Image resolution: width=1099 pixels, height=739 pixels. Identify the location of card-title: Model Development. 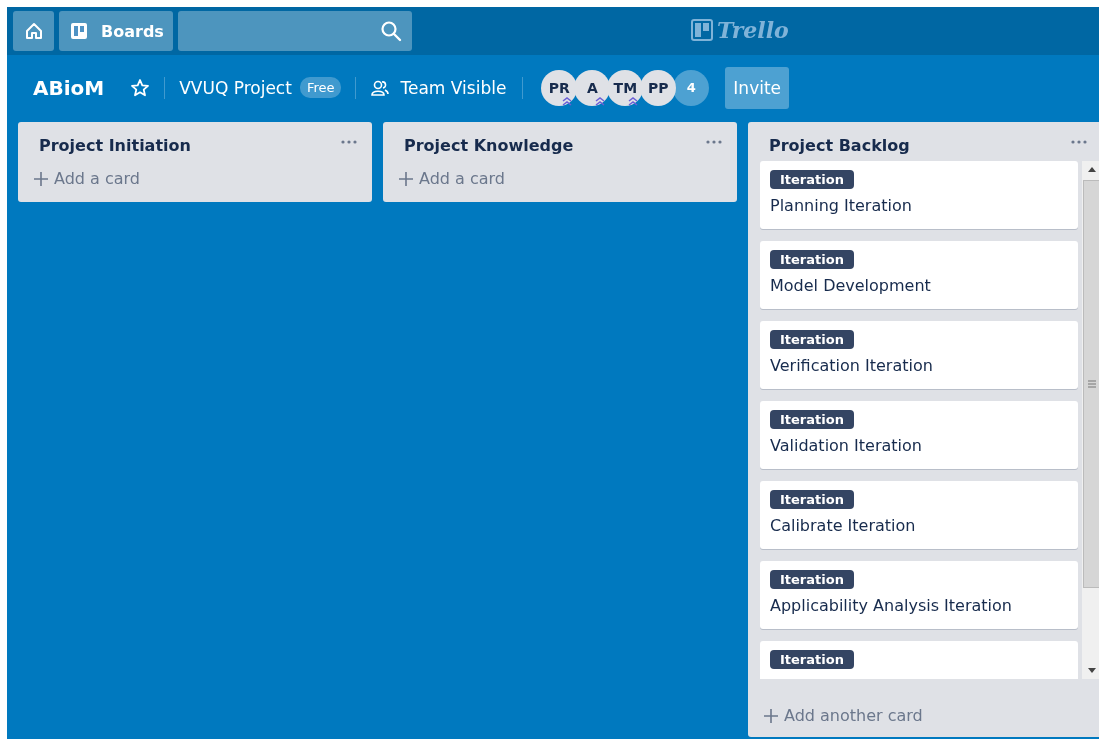
(851, 285).